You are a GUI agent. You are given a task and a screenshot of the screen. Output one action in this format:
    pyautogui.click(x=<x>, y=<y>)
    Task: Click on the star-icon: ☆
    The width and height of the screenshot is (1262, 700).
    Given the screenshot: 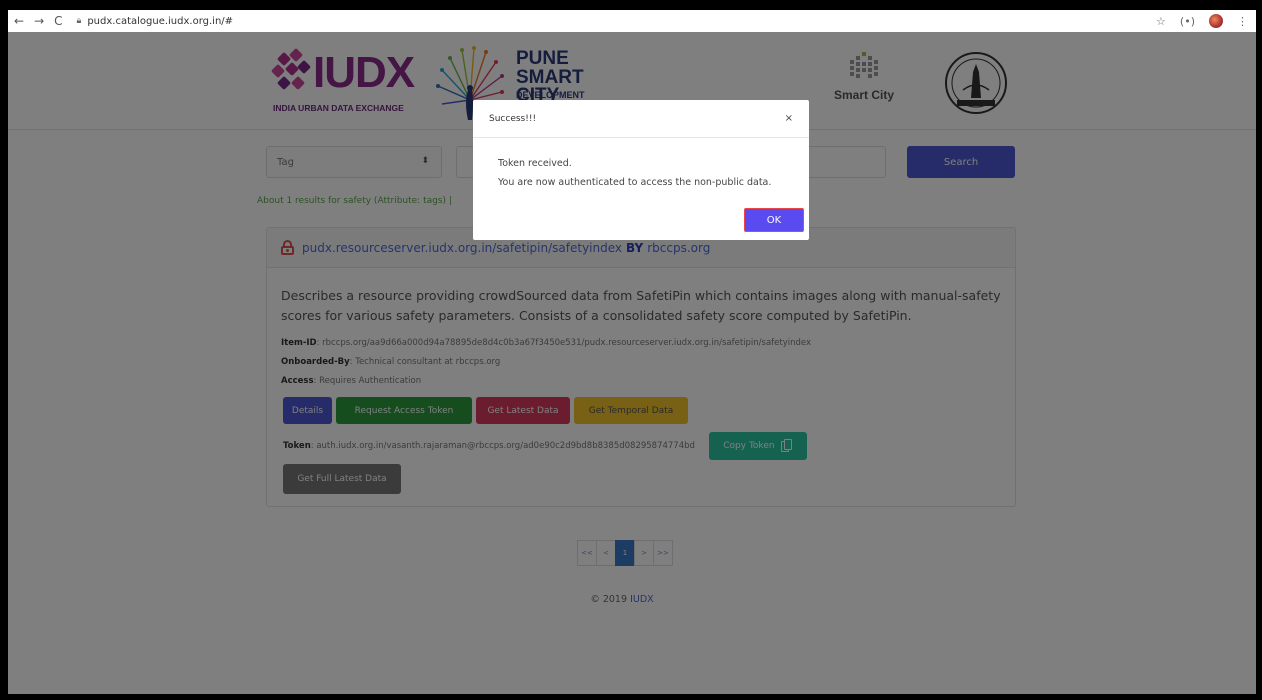 What is the action you would take?
    pyautogui.click(x=1161, y=21)
    